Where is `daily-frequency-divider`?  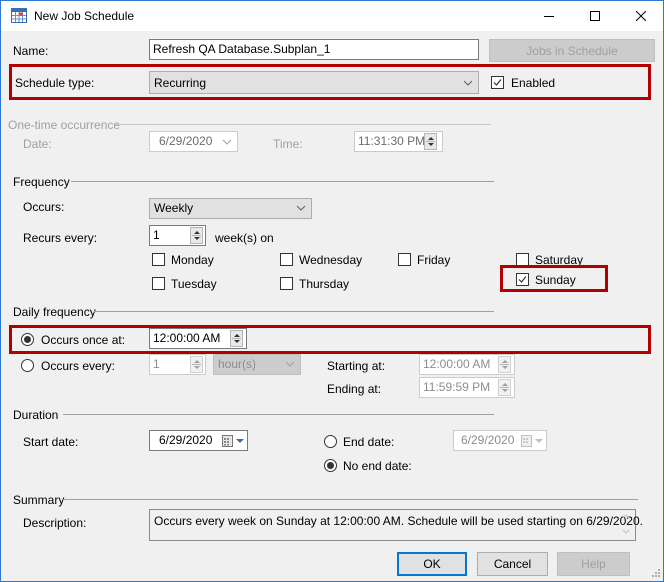
daily-frequency-divider is located at coordinates (294, 311).